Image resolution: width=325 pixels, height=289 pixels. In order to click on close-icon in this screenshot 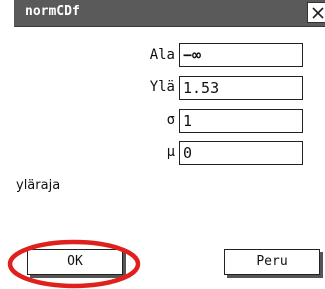, I will do `click(318, 13)`.